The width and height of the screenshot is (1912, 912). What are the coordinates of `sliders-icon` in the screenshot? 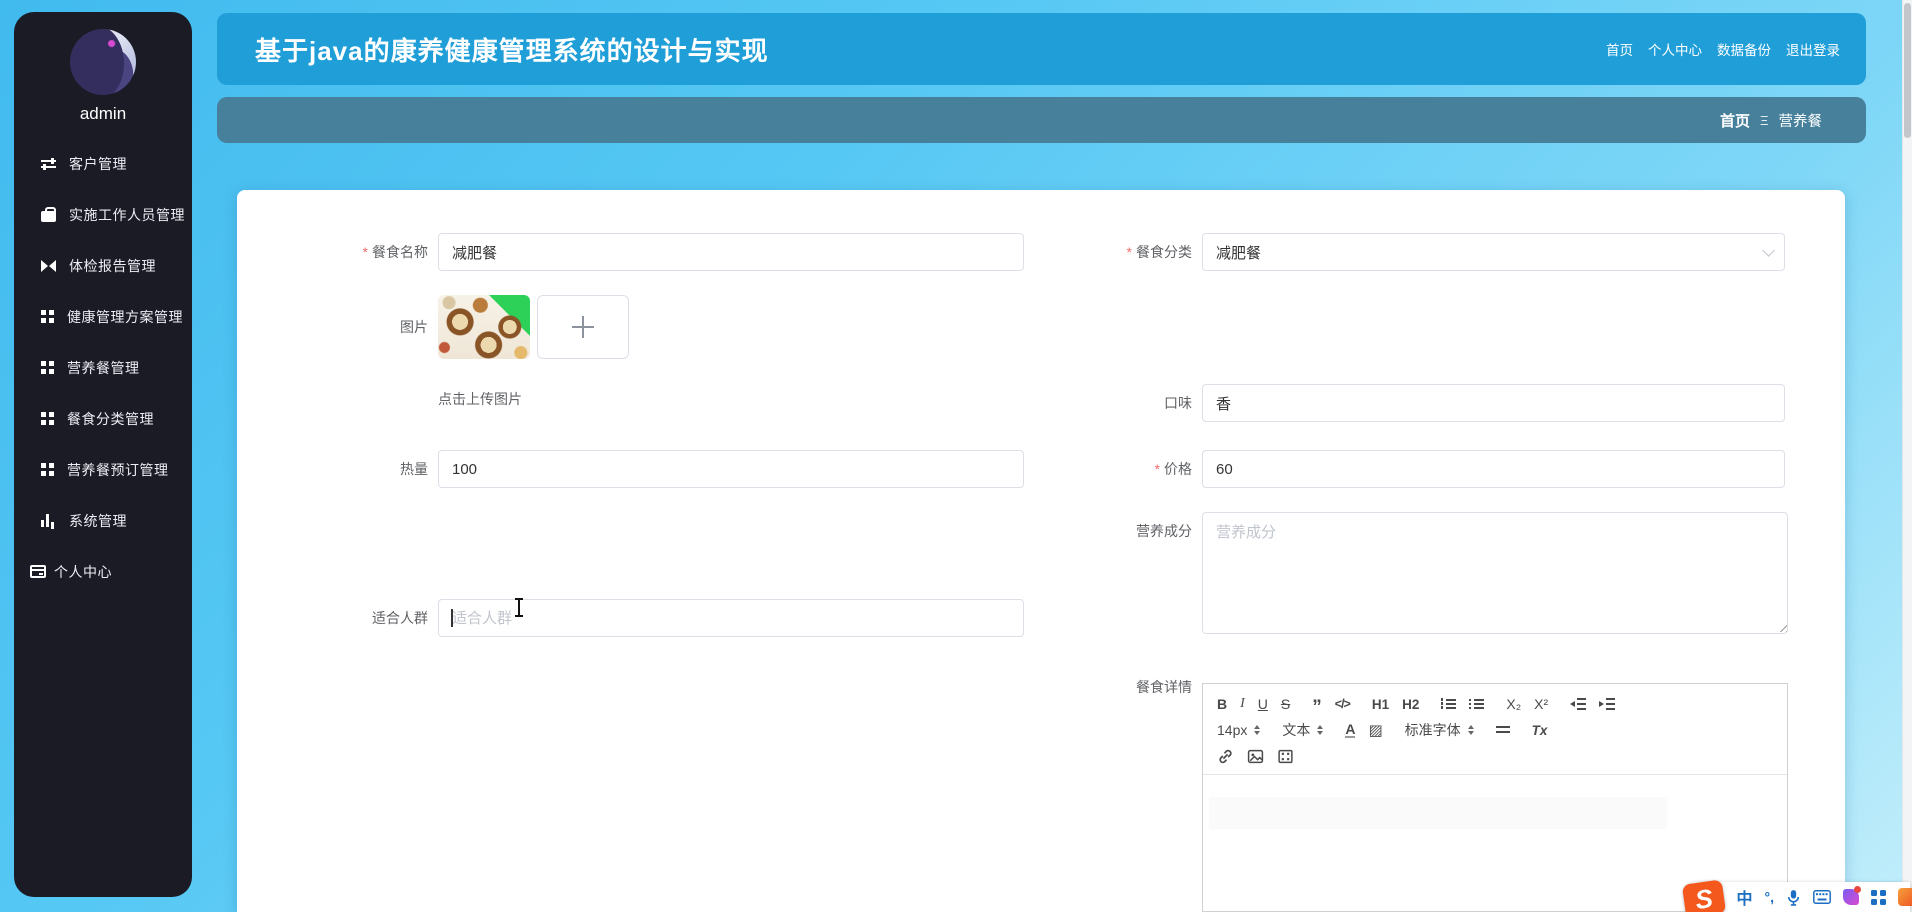 It's located at (48, 163).